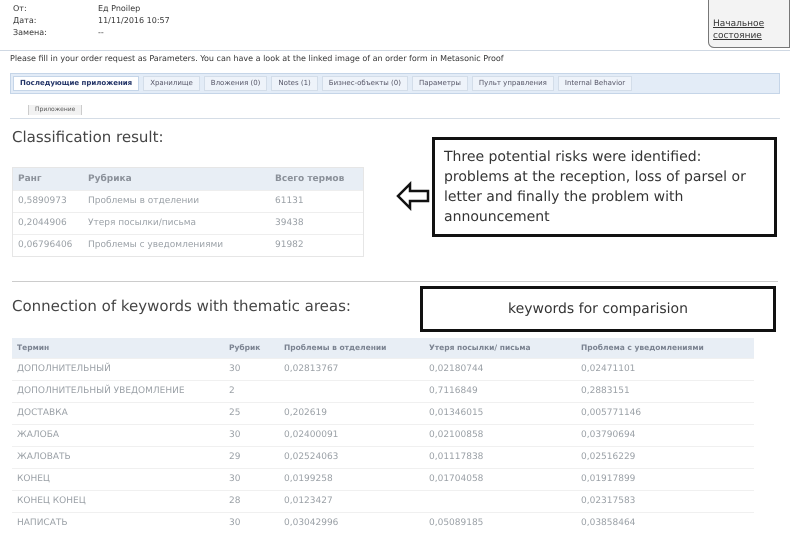 Image resolution: width=790 pixels, height=551 pixels. I want to click on instruction-text: Please fill in your order request as Parameters. You can have a look at the linked image of an order form in Metasonic Proof, so click(257, 59).